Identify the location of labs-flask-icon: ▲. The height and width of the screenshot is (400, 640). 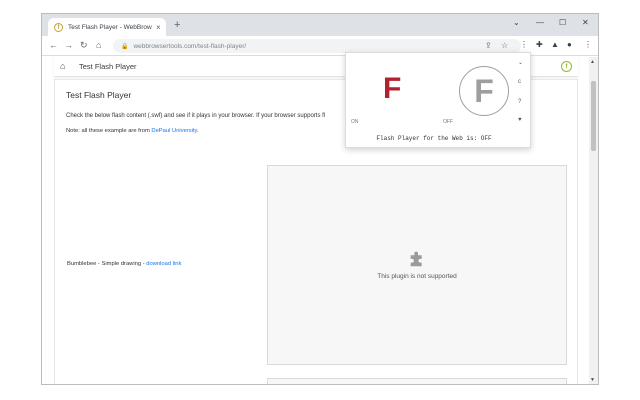
(555, 44).